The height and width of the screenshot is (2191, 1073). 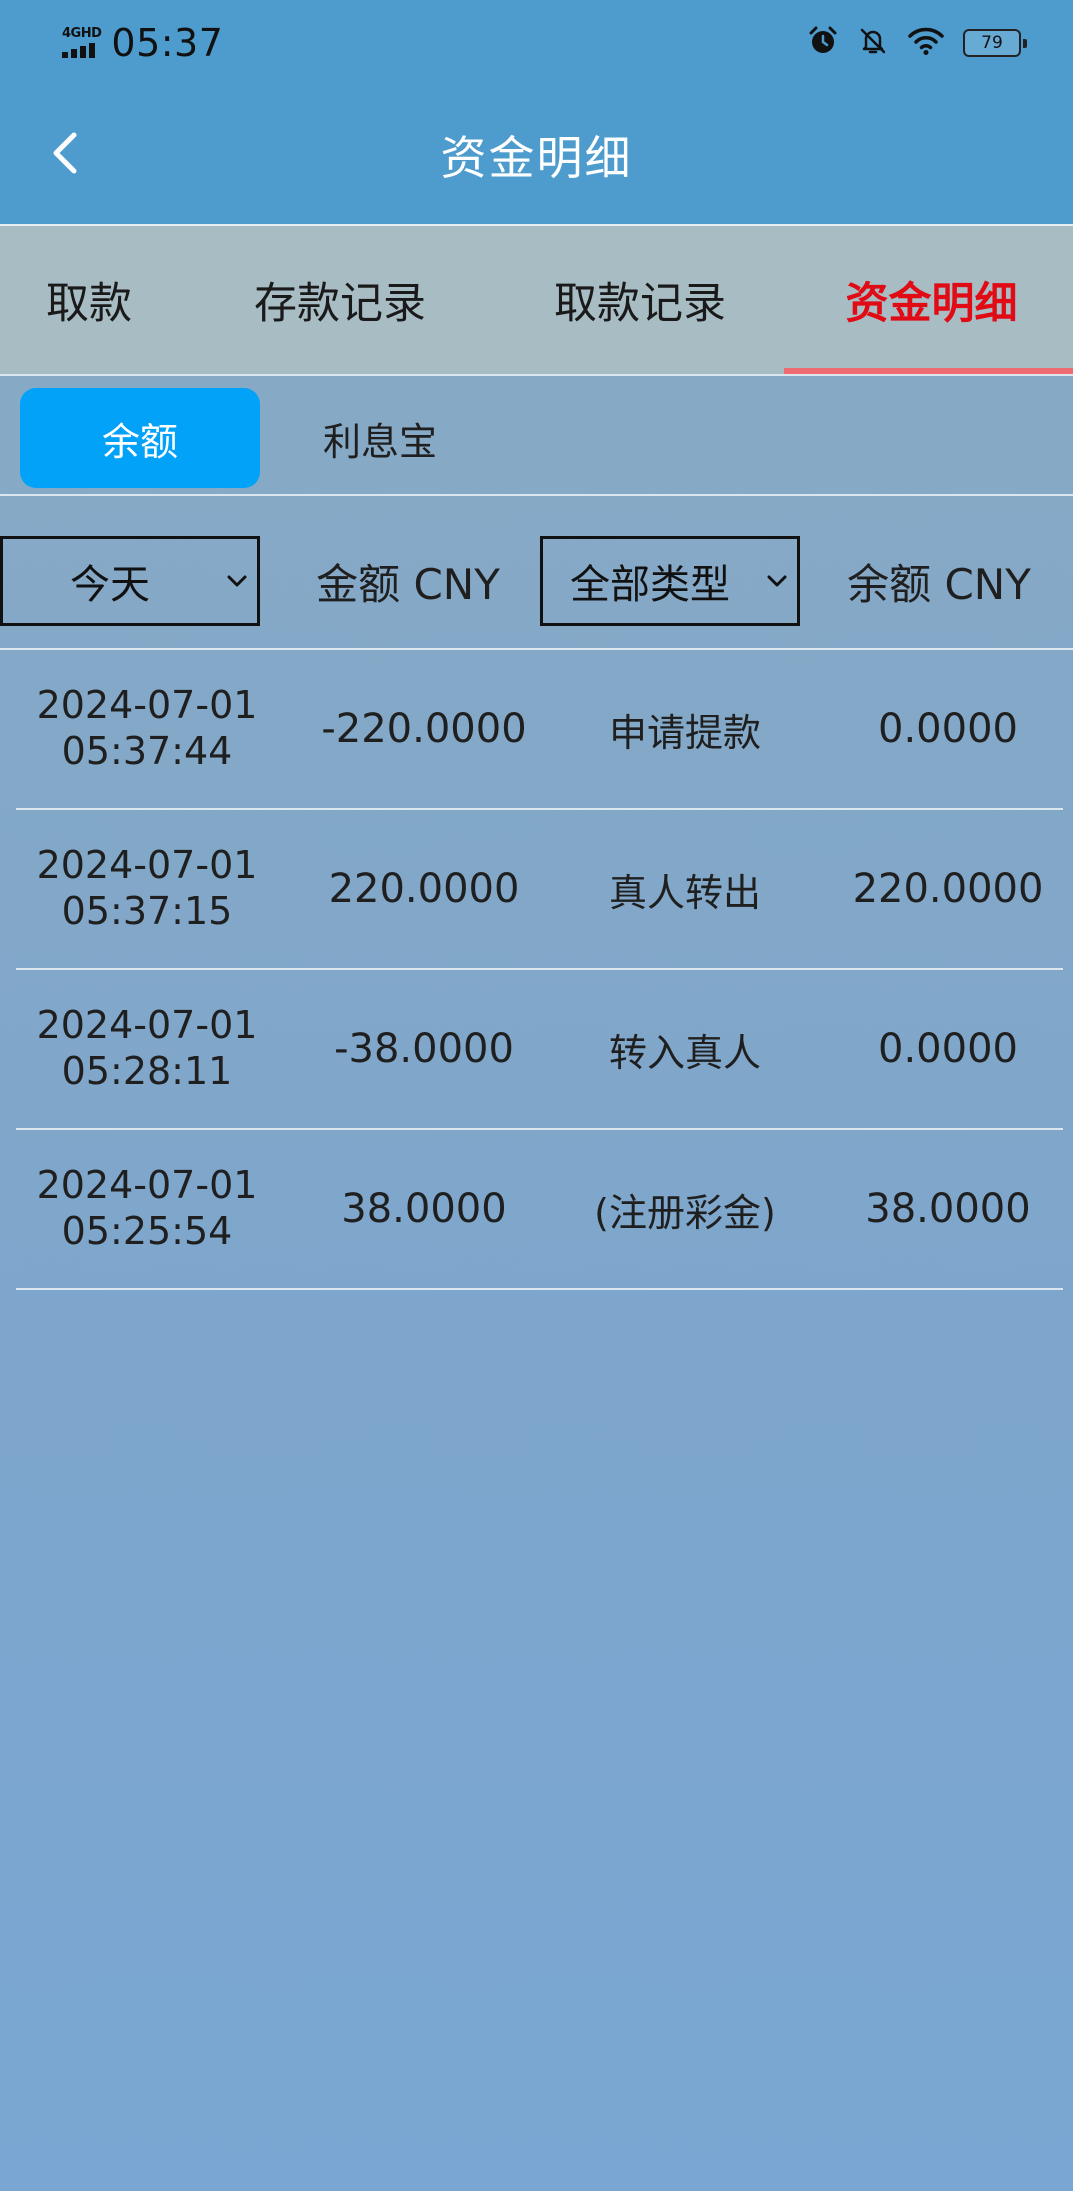 I want to click on battery-level: 79, so click(x=992, y=42).